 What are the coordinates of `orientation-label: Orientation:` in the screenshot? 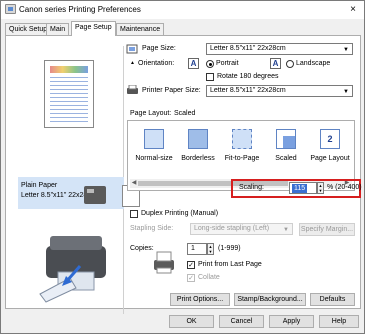 It's located at (156, 63).